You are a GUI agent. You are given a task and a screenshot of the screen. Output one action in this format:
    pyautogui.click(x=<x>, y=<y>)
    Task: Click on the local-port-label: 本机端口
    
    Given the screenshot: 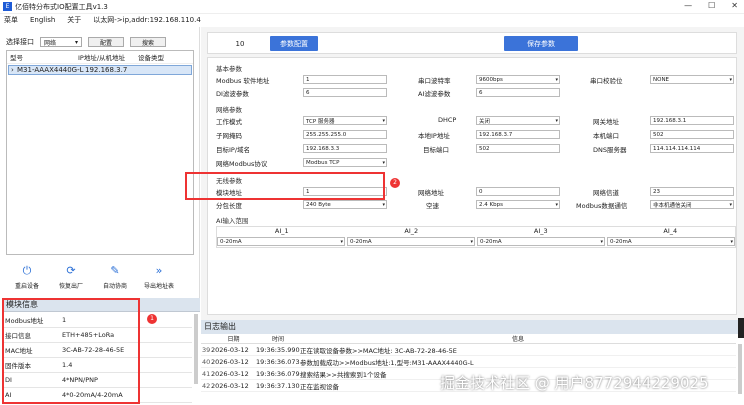 What is the action you would take?
    pyautogui.click(x=606, y=136)
    